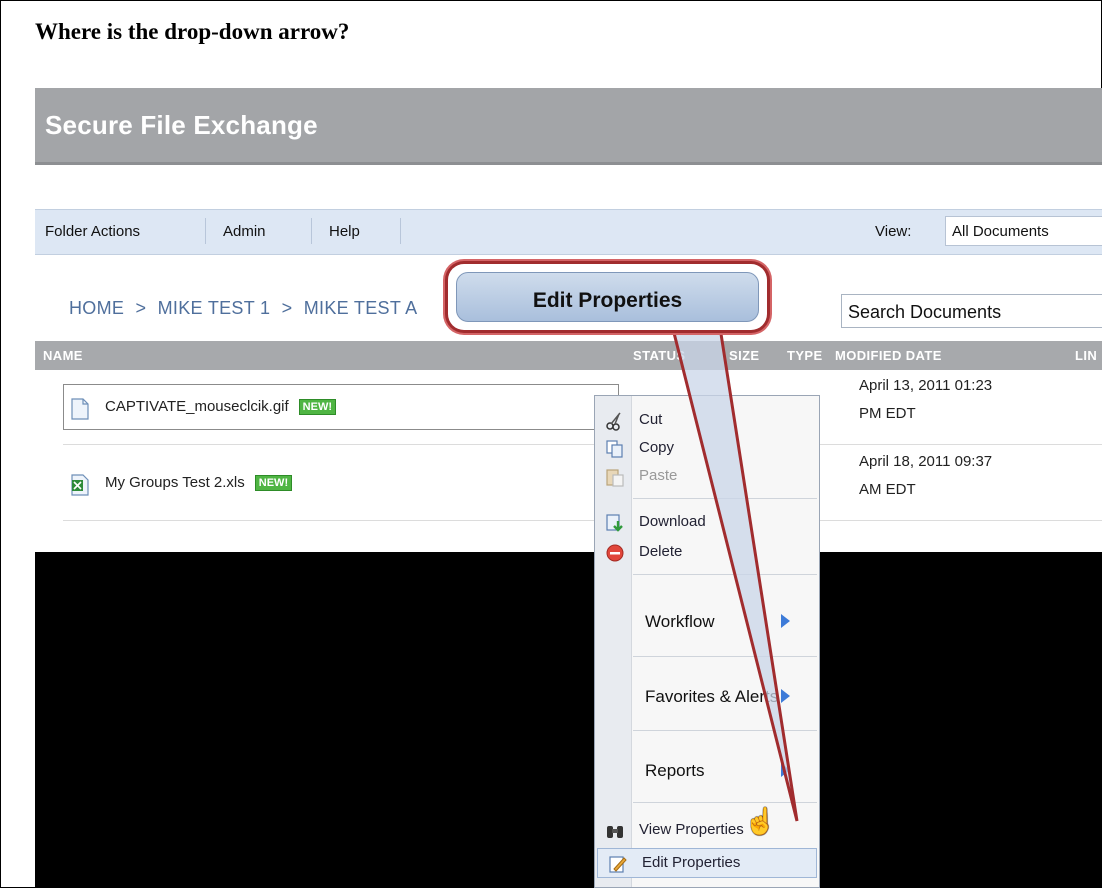 The image size is (1102, 889). I want to click on menu-item-view-properties: View Properties, so click(708, 831).